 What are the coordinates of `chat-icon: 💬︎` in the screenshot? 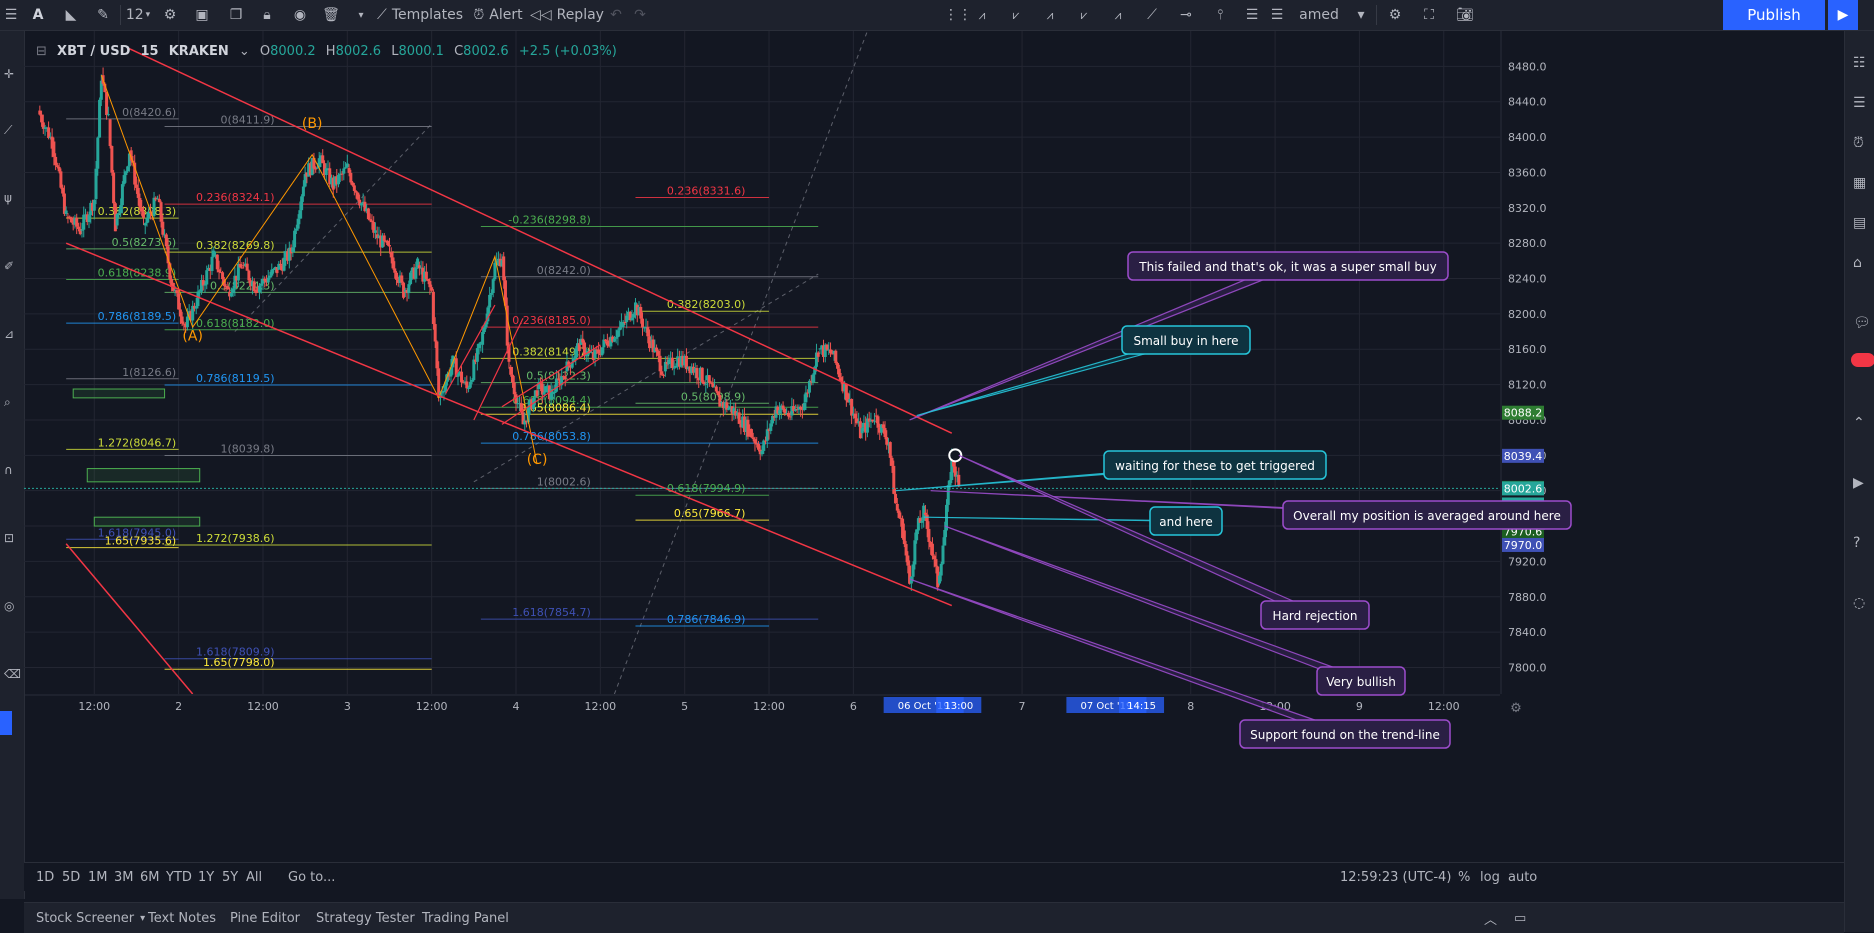 It's located at (1862, 323).